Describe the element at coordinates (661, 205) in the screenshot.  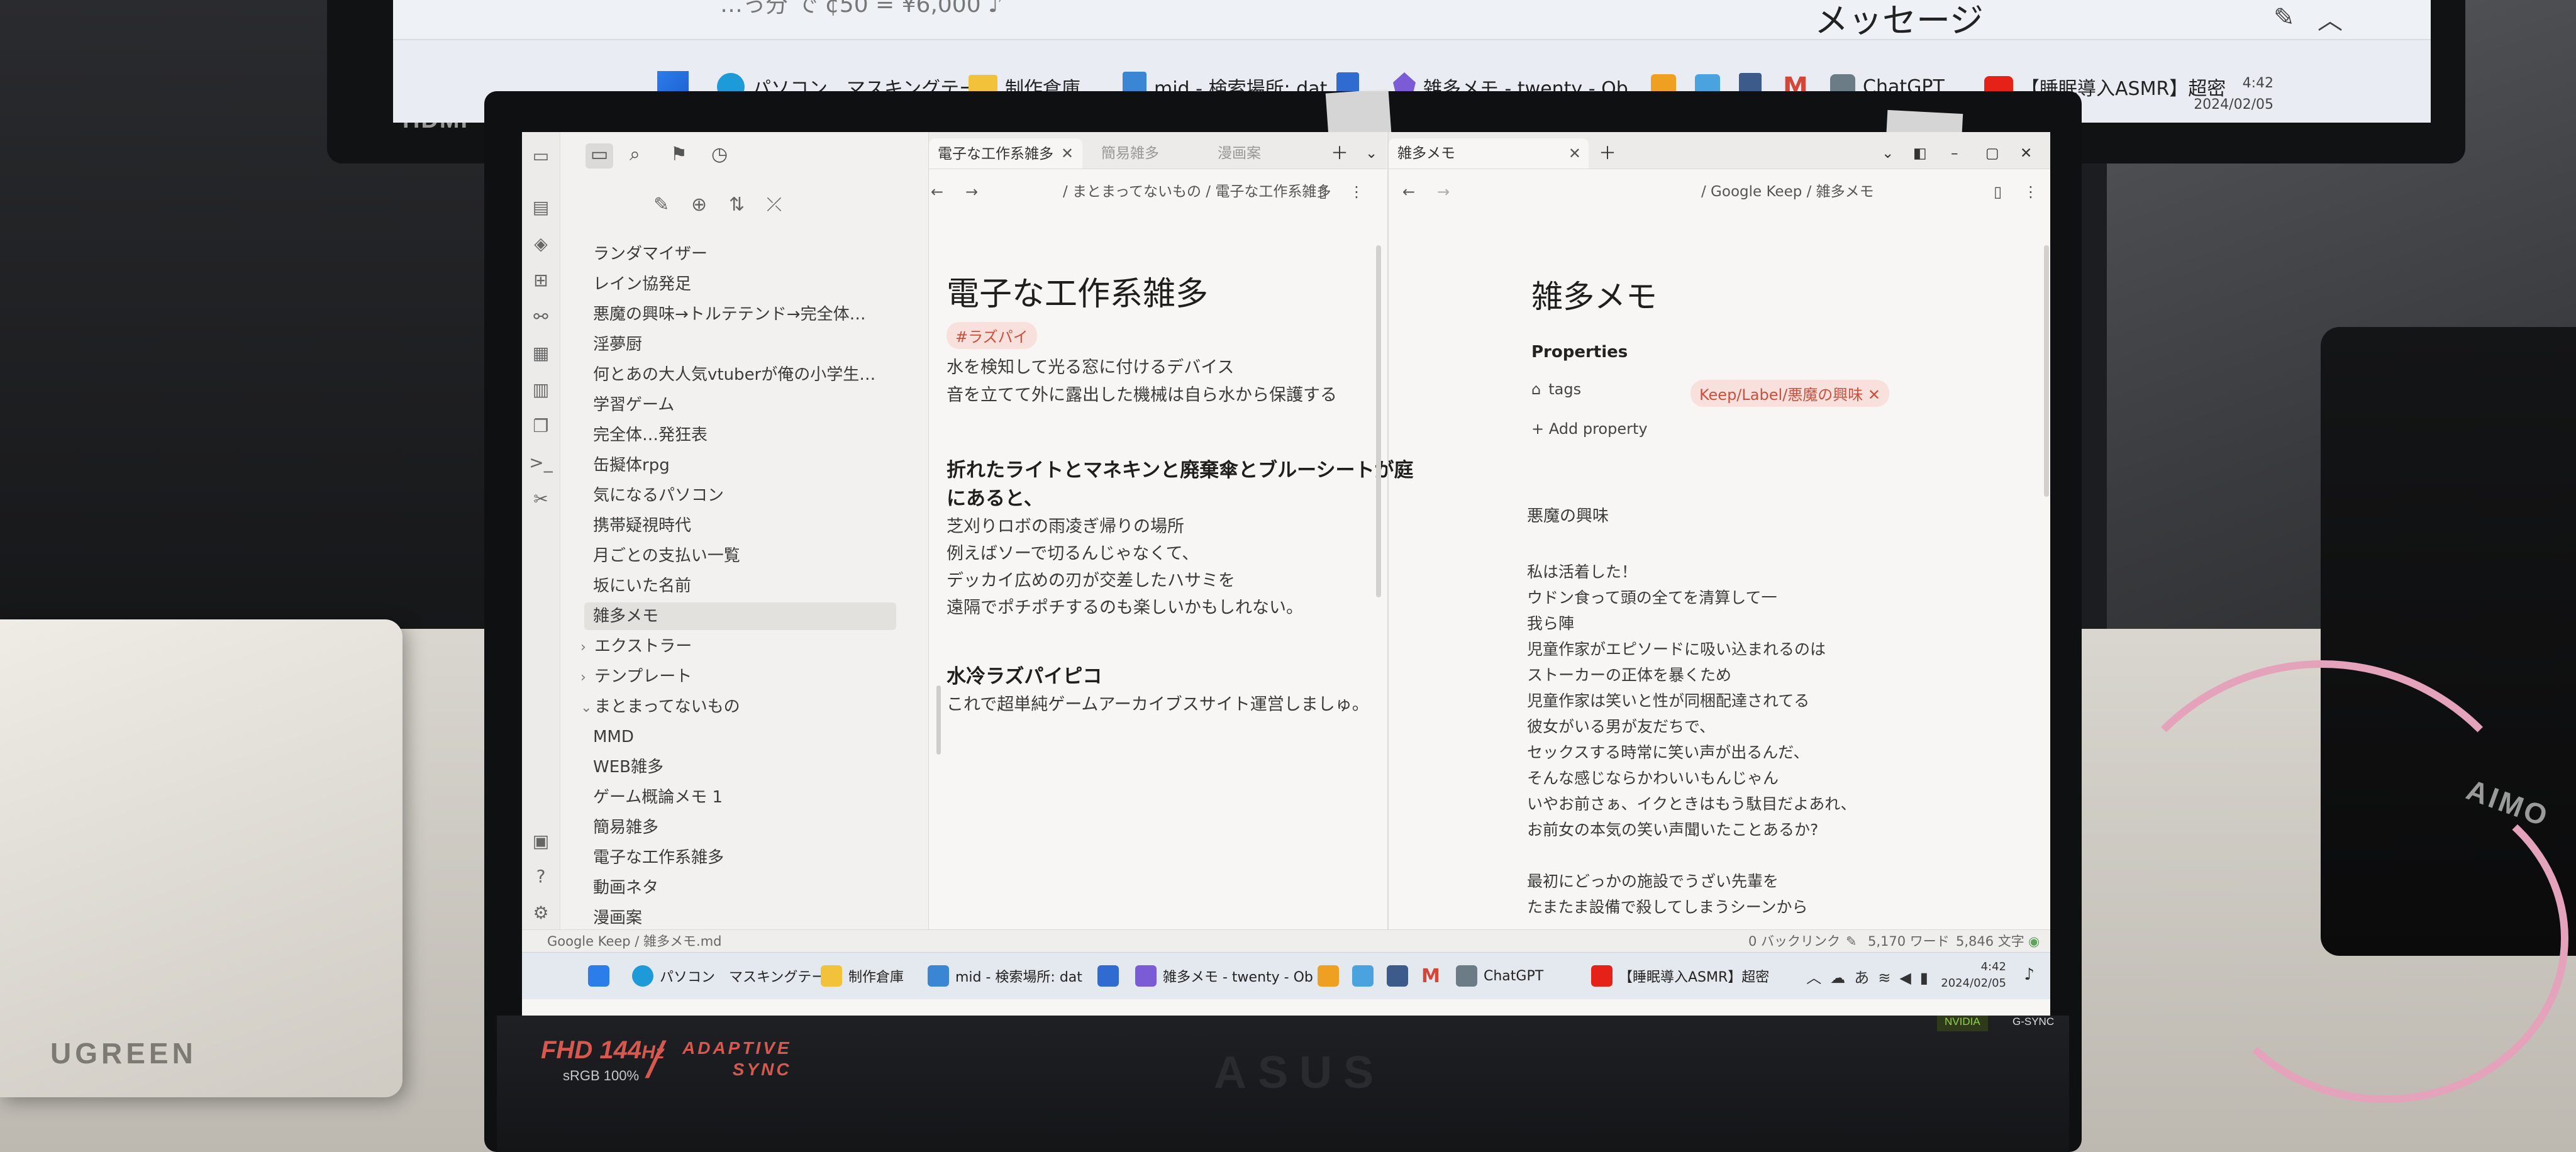
I see `new-note-button: ✎` at that location.